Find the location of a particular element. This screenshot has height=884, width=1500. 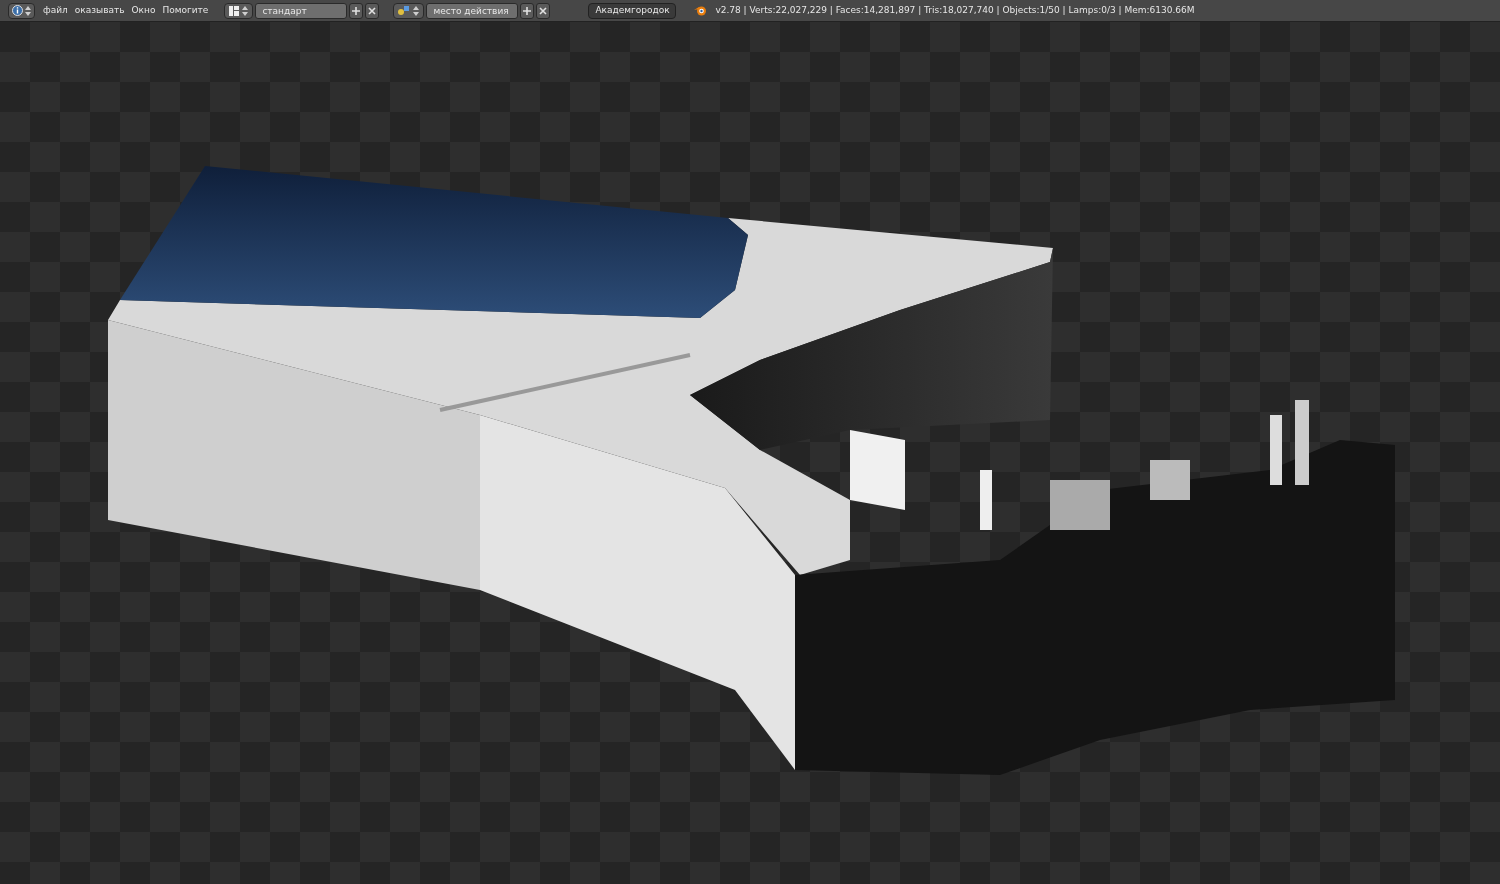

menu-item: файл is located at coordinates (55, 10).